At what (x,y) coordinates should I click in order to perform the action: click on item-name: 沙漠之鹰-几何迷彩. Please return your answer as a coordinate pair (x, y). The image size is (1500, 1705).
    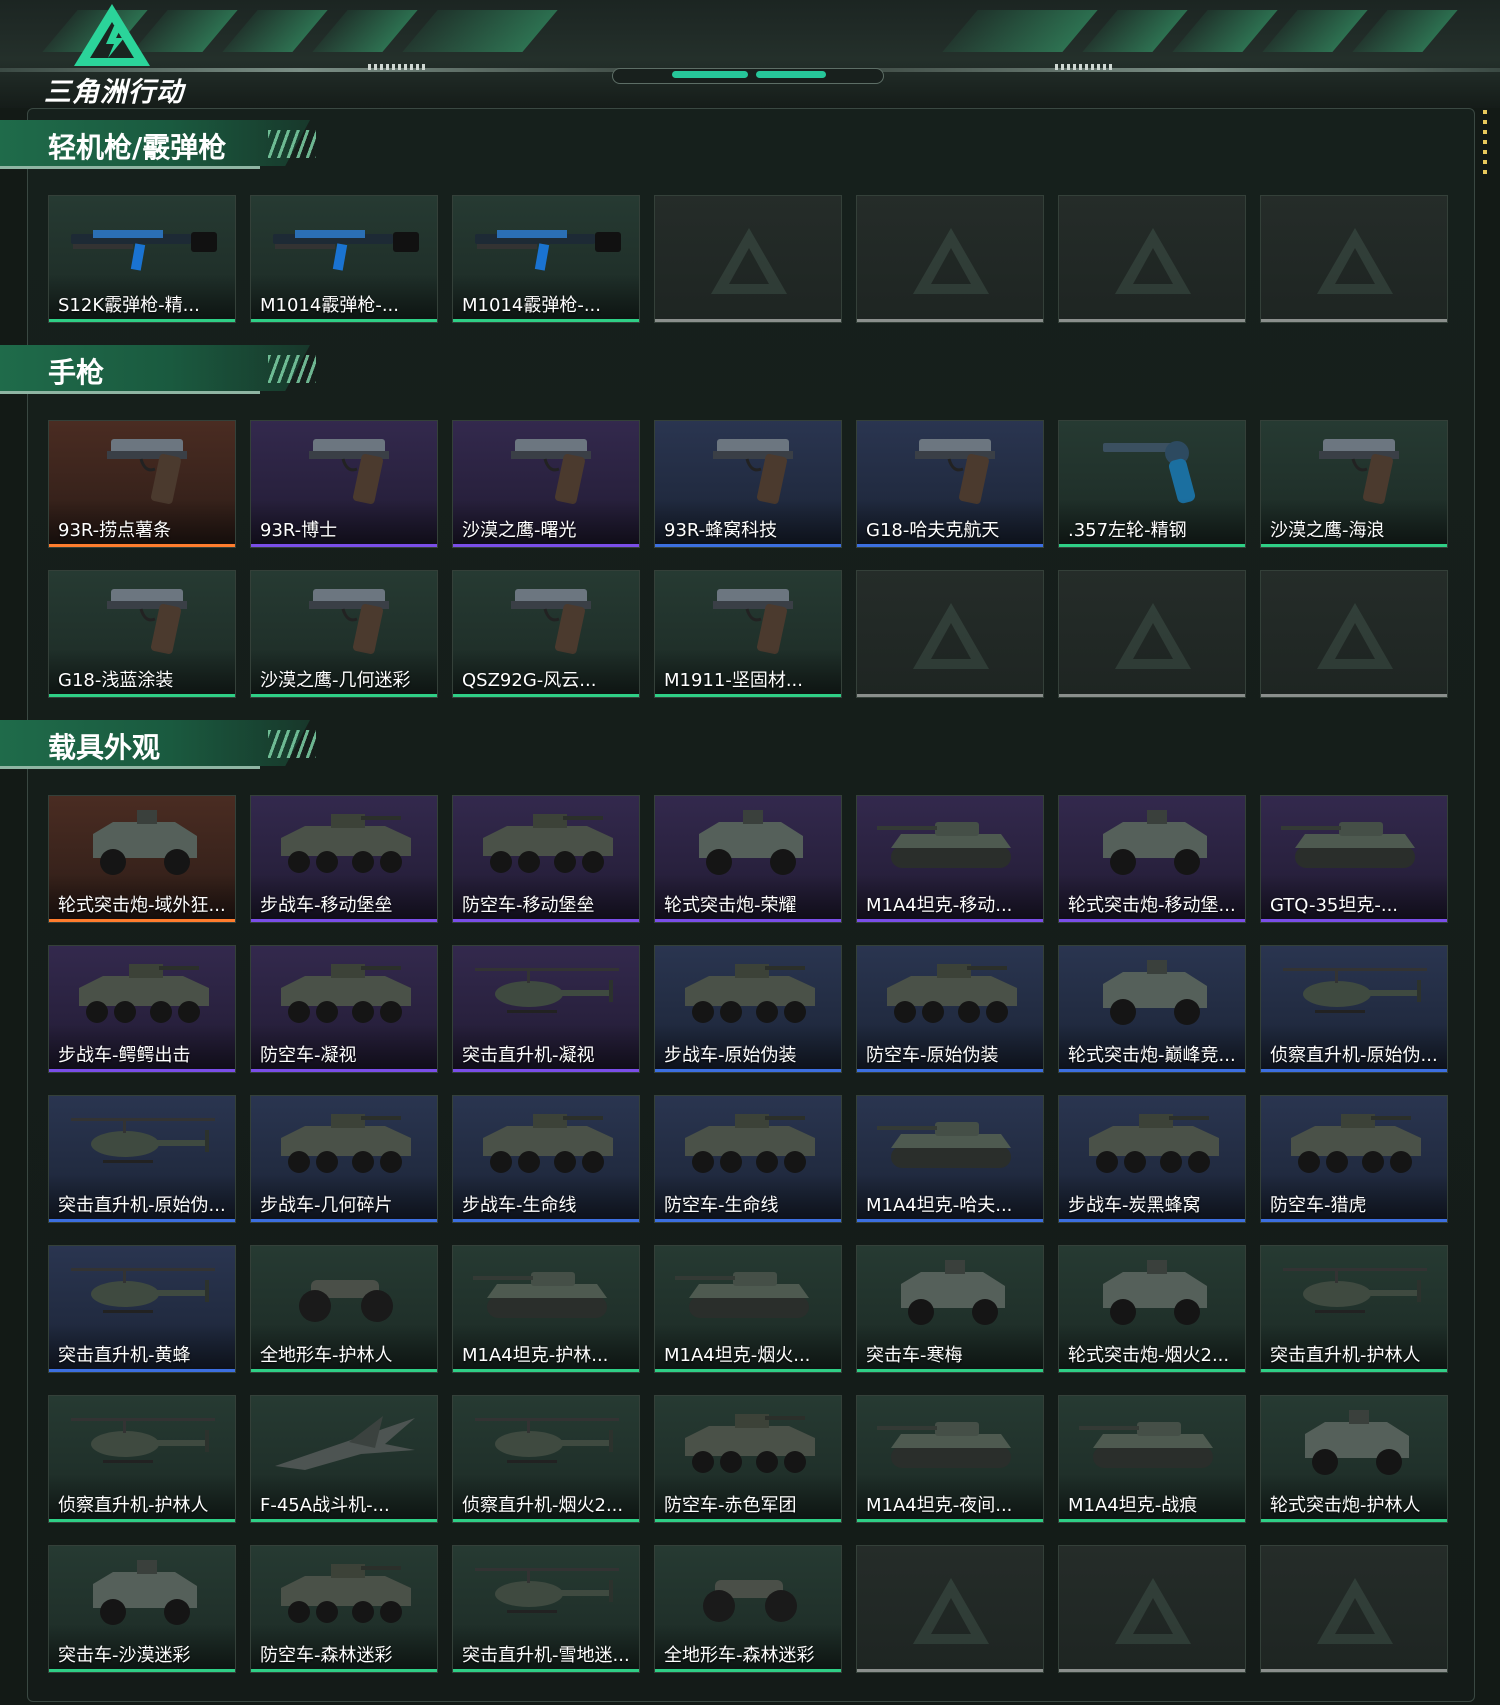
    Looking at the image, I should click on (335, 680).